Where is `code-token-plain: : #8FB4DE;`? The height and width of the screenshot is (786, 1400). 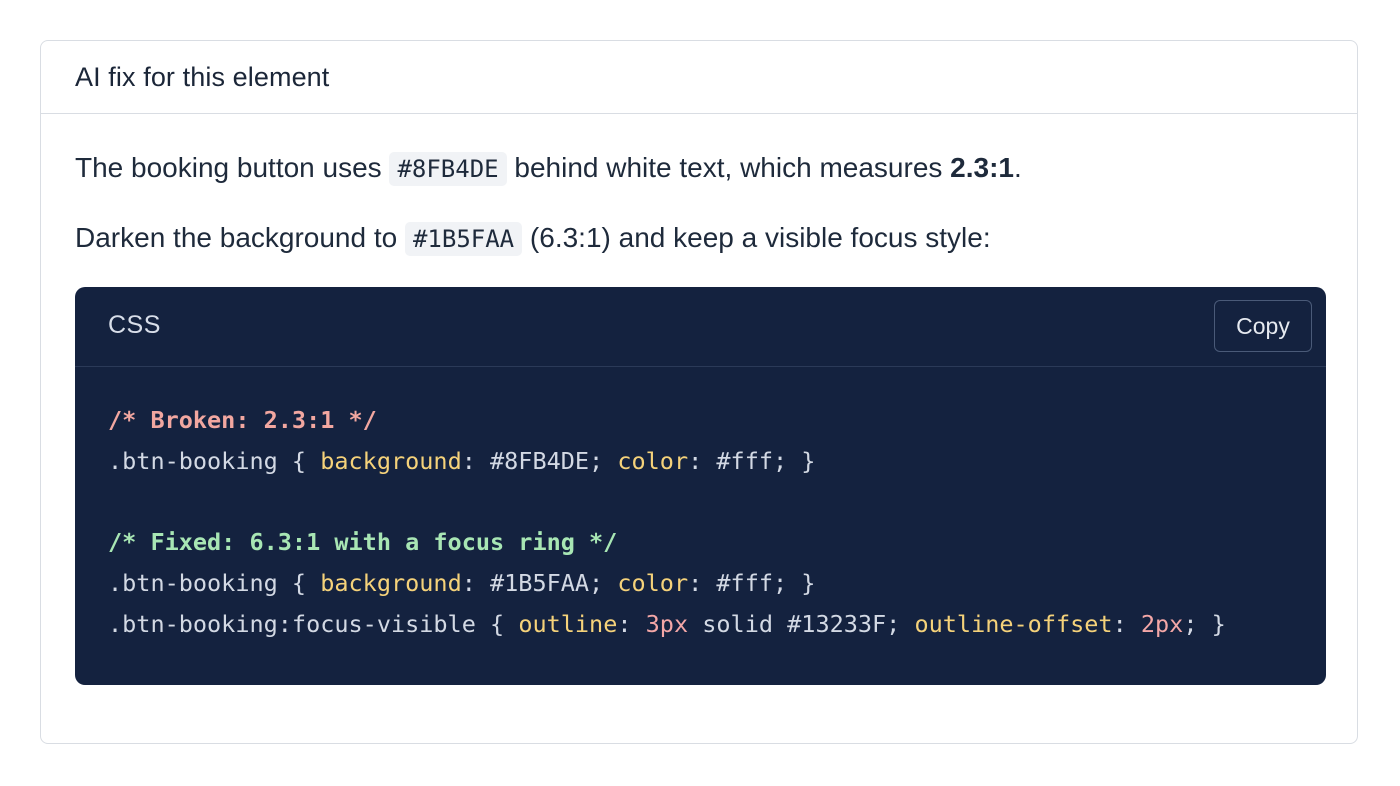
code-token-plain: : #8FB4DE; is located at coordinates (539, 461).